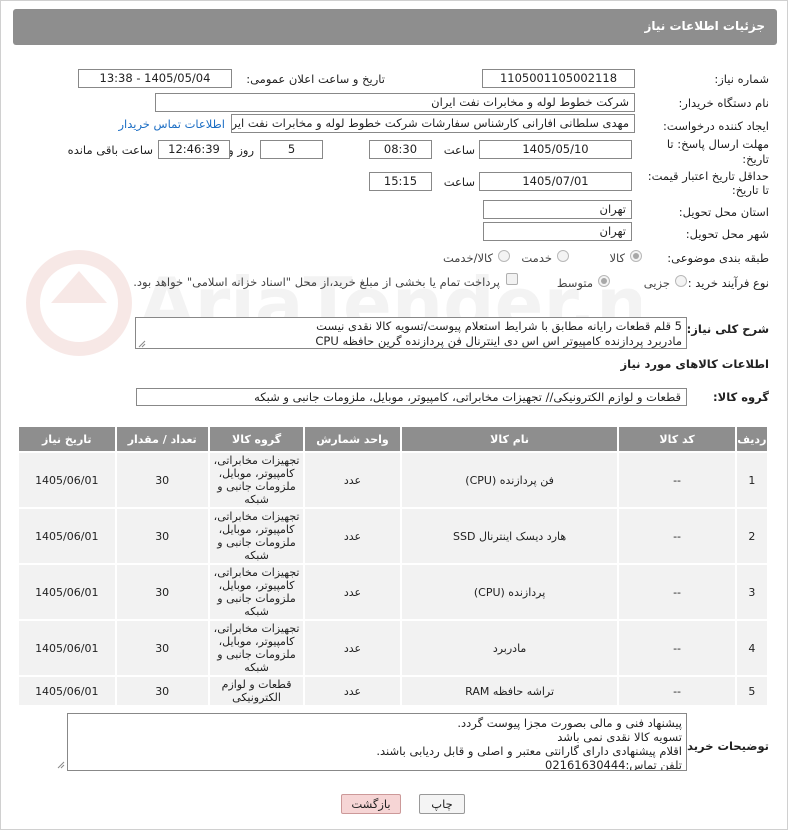  Describe the element at coordinates (636, 256) in the screenshot. I see `category-goods-radio` at that location.